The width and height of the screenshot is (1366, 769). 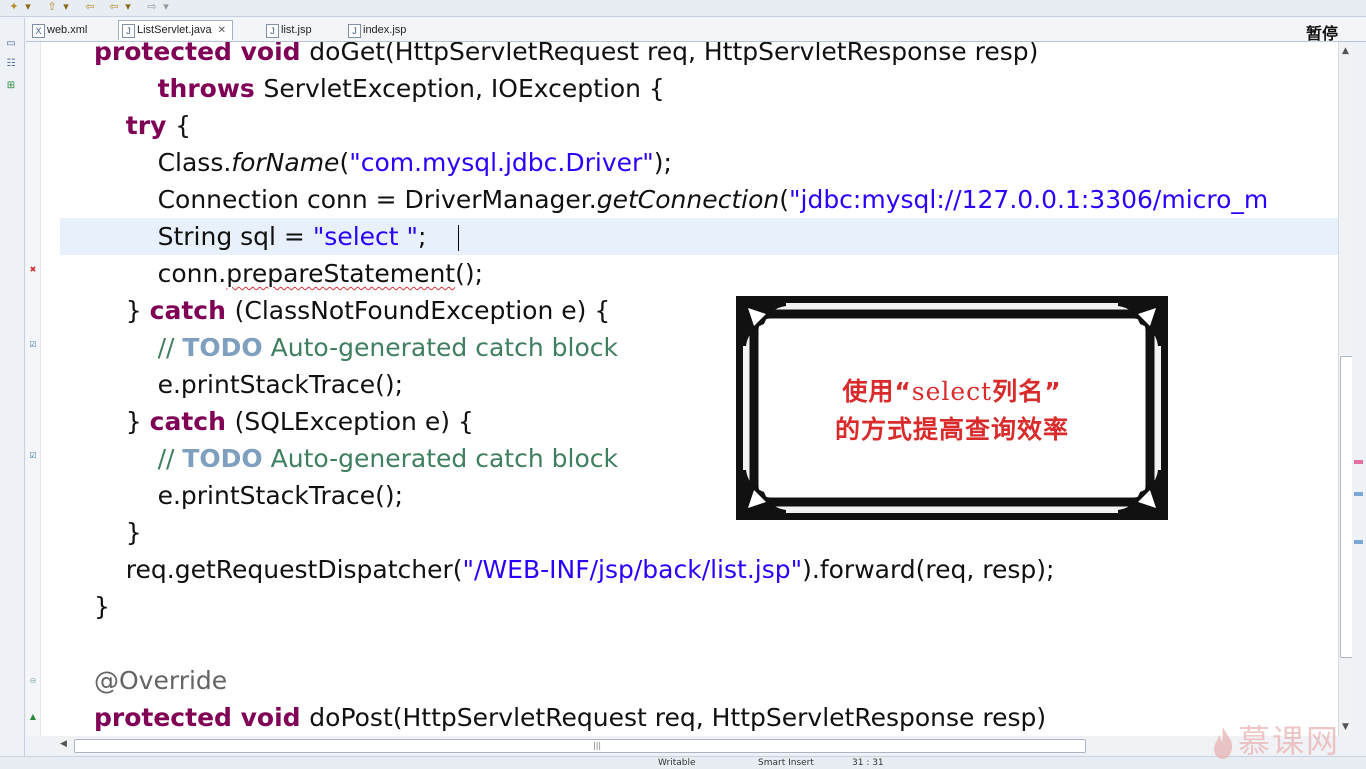 What do you see at coordinates (682, 88) in the screenshot?
I see `code-line: throws ServletException, IOException {` at bounding box center [682, 88].